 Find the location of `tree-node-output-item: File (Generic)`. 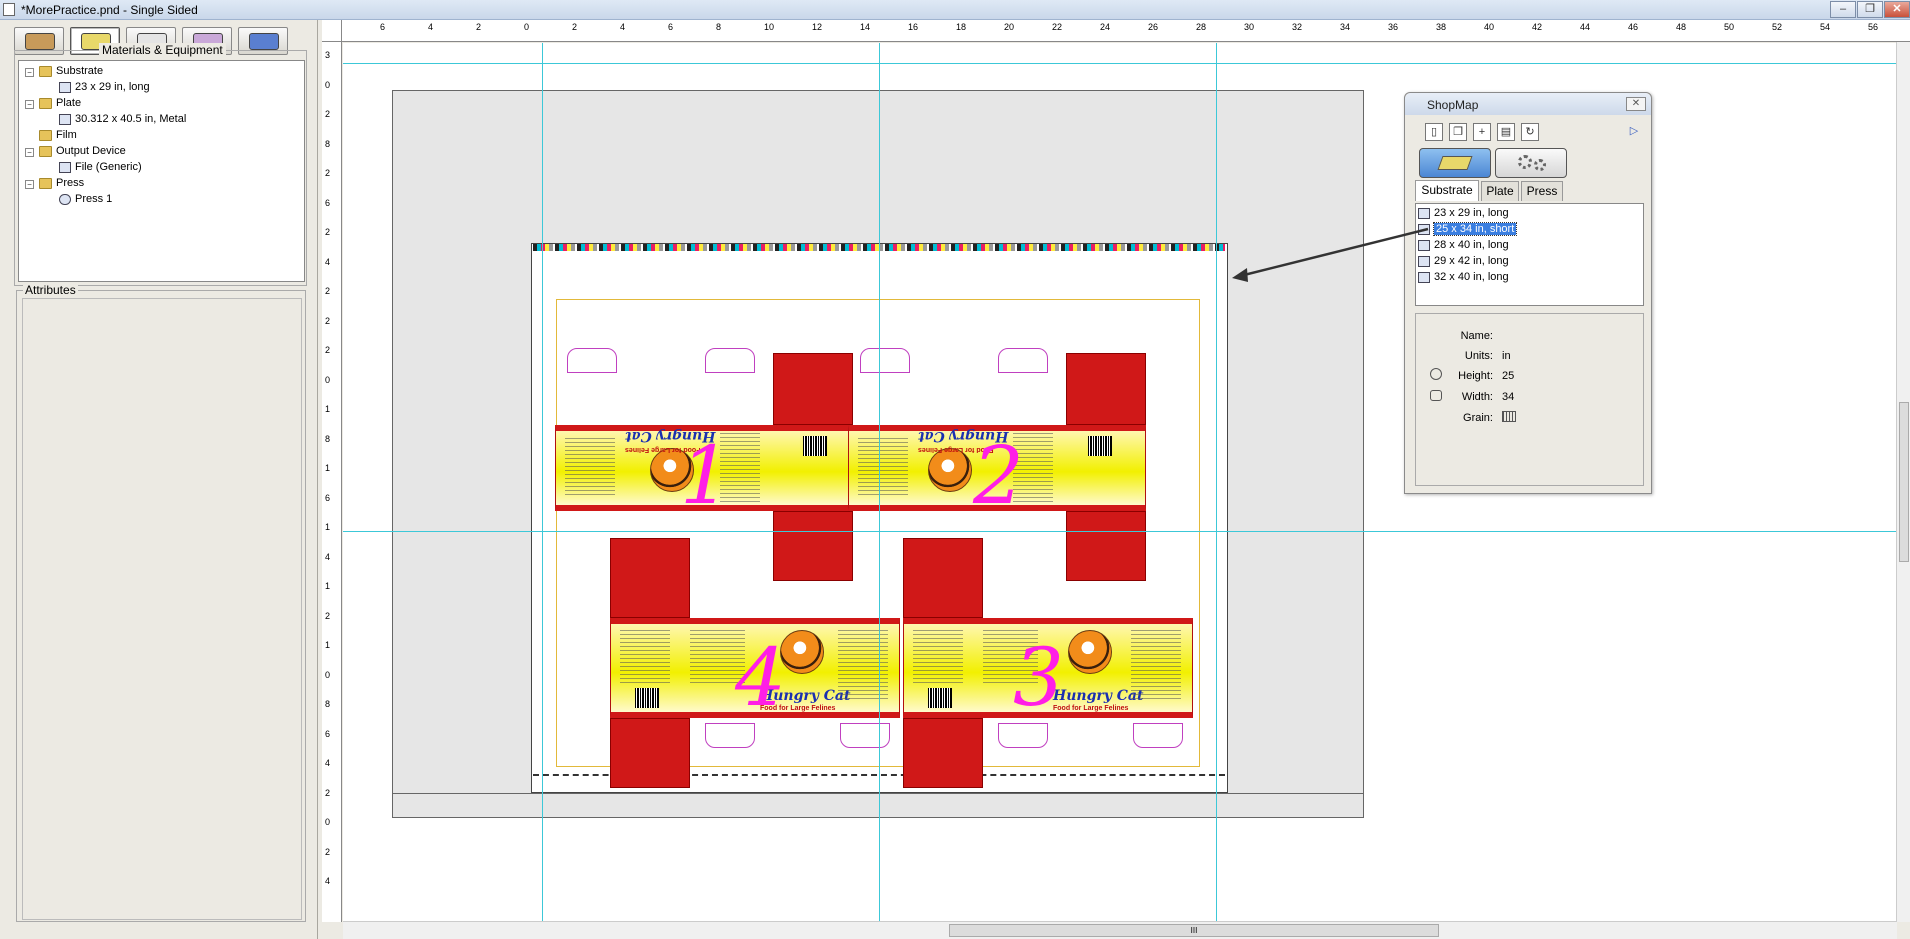

tree-node-output-item: File (Generic) is located at coordinates (100, 167).